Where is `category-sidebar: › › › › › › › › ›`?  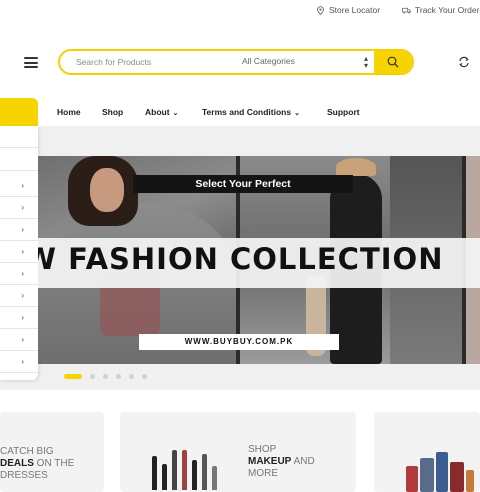 category-sidebar: › › › › › › › › › is located at coordinates (19, 253).